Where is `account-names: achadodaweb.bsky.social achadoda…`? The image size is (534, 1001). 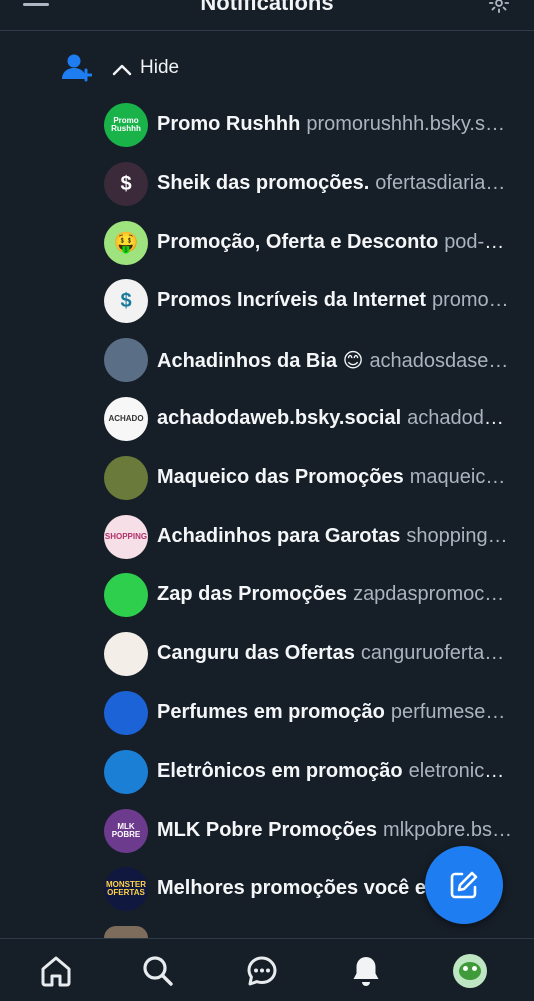
account-names: achadodaweb.bsky.social achadoda… is located at coordinates (335, 418).